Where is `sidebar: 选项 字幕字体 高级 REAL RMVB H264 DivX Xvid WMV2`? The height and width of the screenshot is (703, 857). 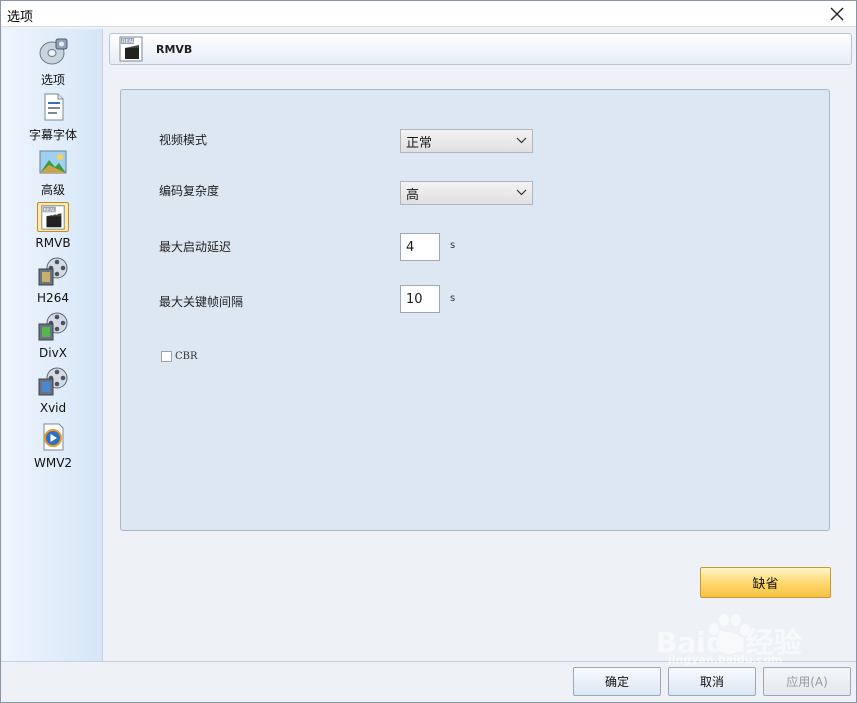 sidebar: 选项 字幕字体 高级 REAL RMVB H264 DivX Xvid WMV2 is located at coordinates (53, 345).